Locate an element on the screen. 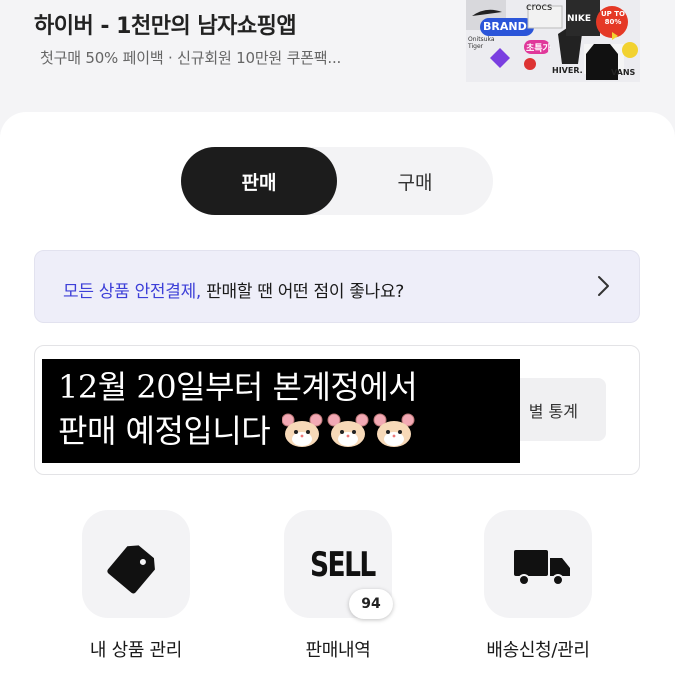  banner-sale-text: UP TO 80% is located at coordinates (613, 18).